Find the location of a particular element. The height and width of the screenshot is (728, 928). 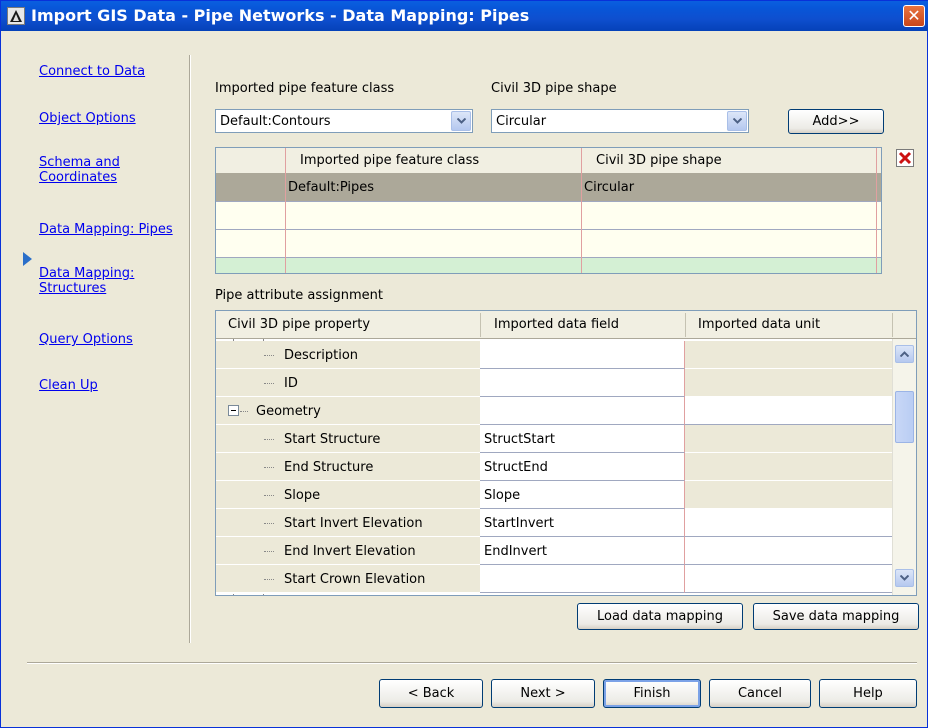

nav-object-options: Object Options is located at coordinates (111, 118).